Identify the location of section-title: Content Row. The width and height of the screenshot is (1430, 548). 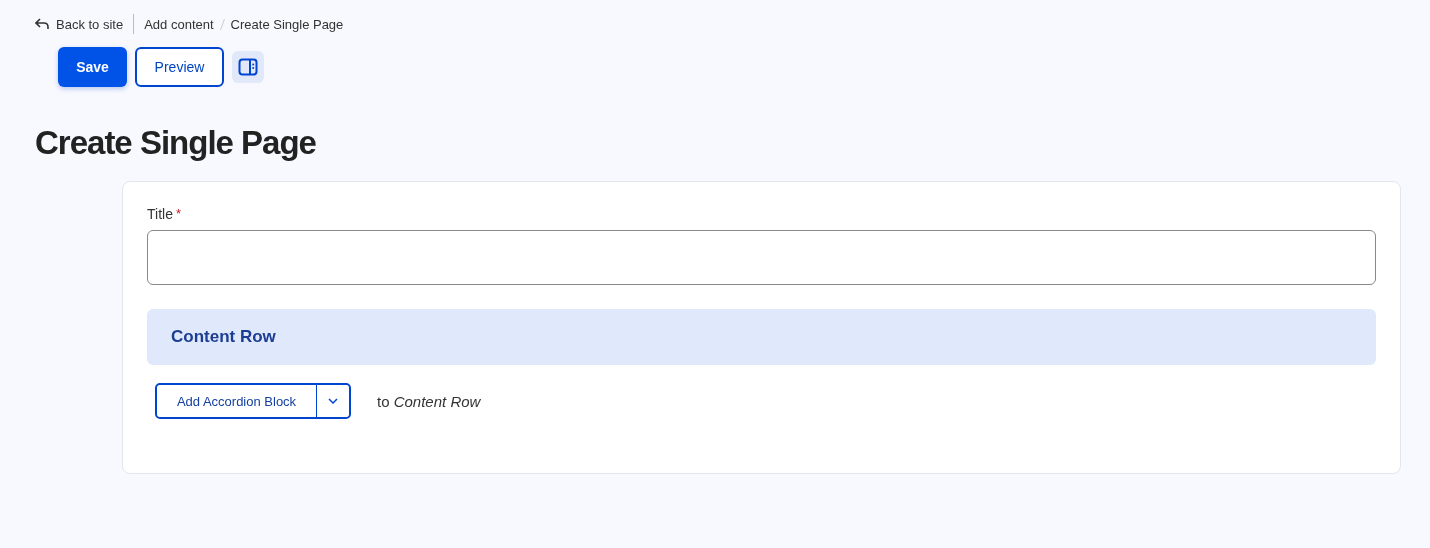
(223, 337).